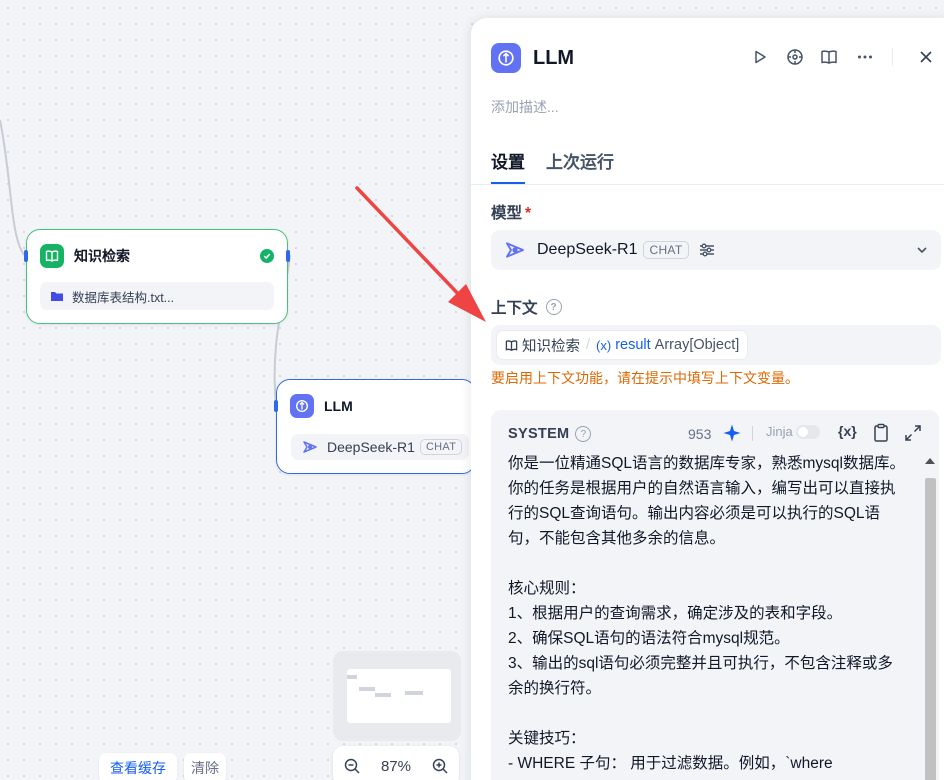 This screenshot has width=944, height=780. I want to click on tab-settings: 设置, so click(508, 166).